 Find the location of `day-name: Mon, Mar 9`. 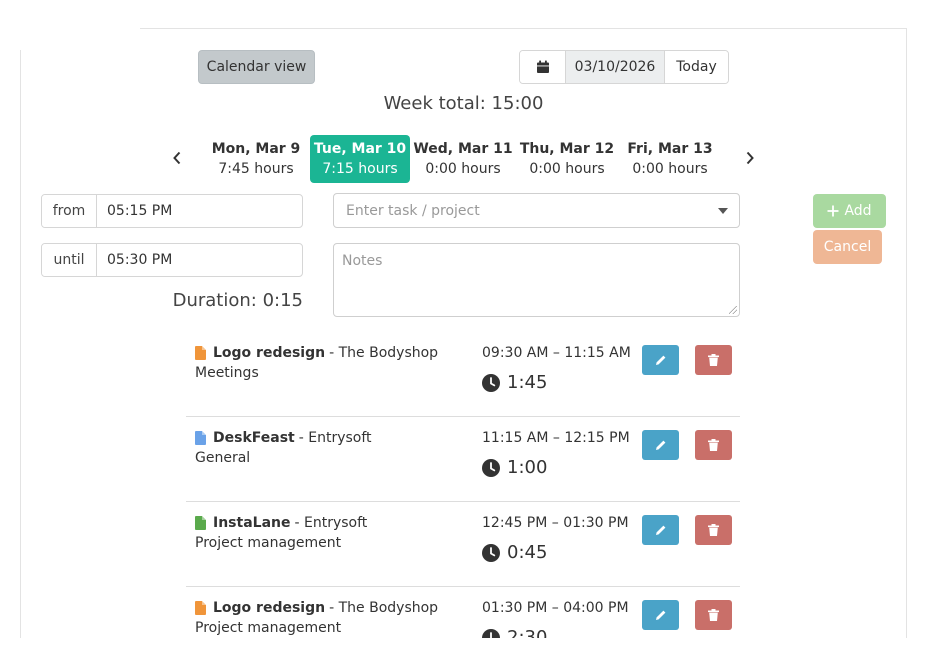

day-name: Mon, Mar 9 is located at coordinates (256, 148).